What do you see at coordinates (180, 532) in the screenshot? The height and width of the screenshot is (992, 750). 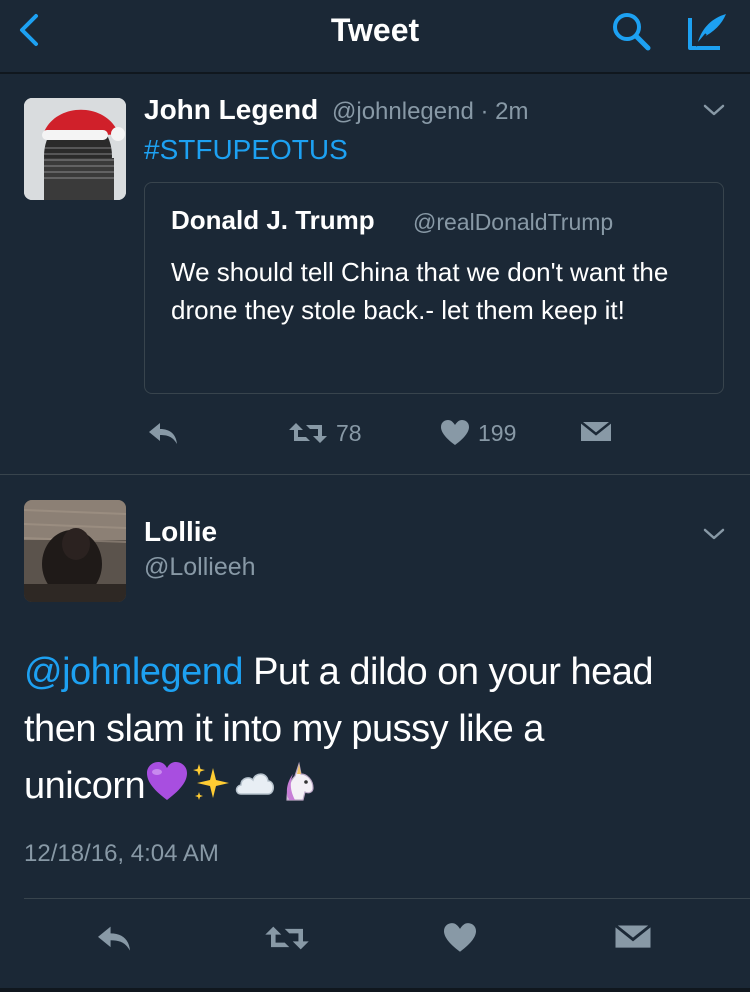 I see `author-name: Lollie` at bounding box center [180, 532].